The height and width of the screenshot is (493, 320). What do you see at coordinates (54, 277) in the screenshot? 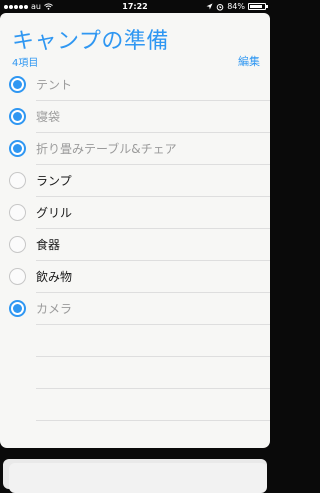
I see `reminder-label: 飲み物` at bounding box center [54, 277].